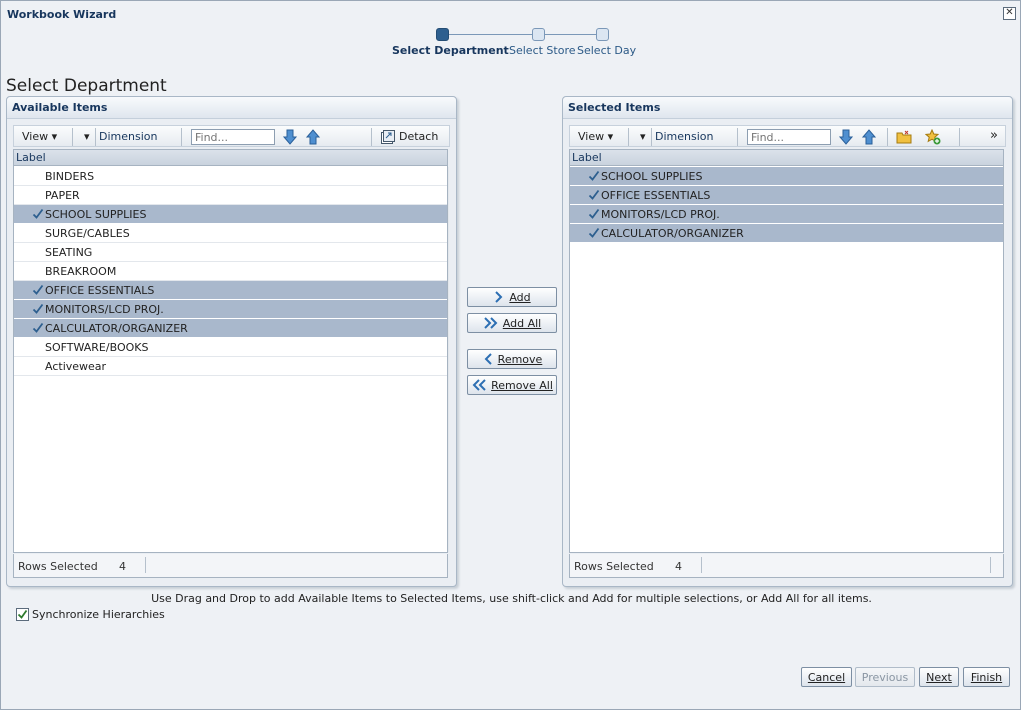 The width and height of the screenshot is (1021, 710). I want to click on available-items-header: Available Items, so click(231, 108).